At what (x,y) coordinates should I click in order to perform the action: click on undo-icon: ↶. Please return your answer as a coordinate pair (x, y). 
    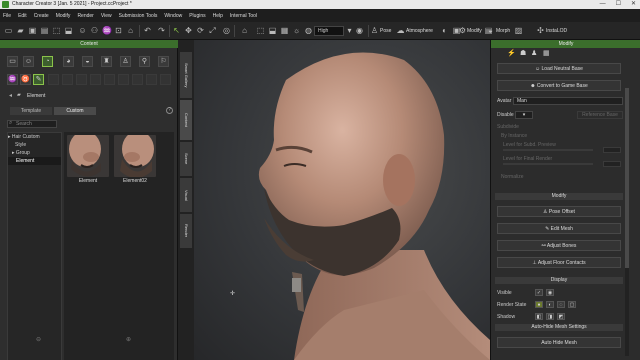
    Looking at the image, I should click on (147, 30).